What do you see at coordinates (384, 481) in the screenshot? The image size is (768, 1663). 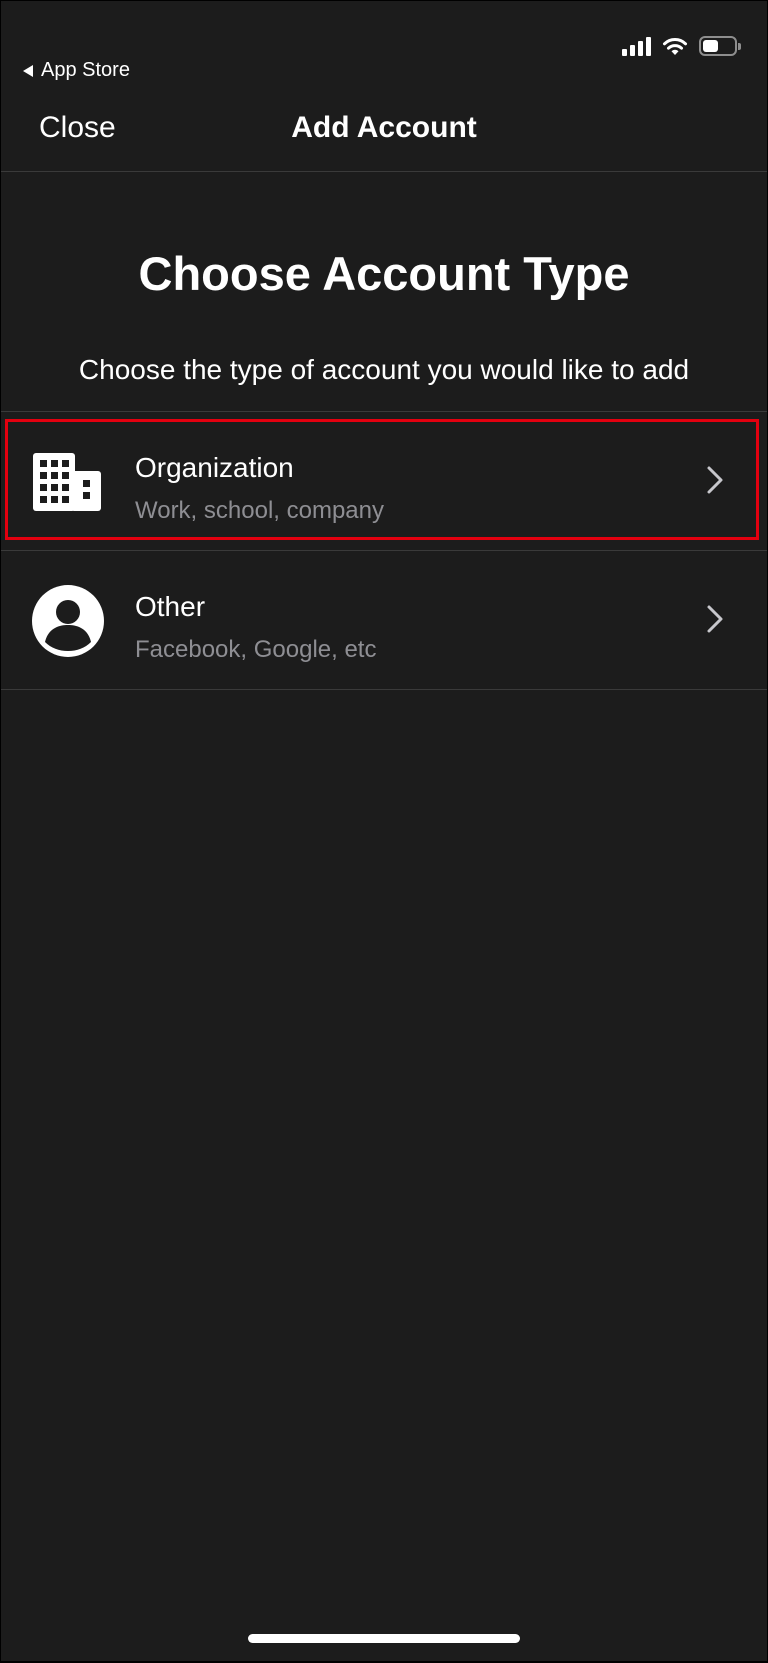 I see `account-type-organization: Organization Work, school, company` at bounding box center [384, 481].